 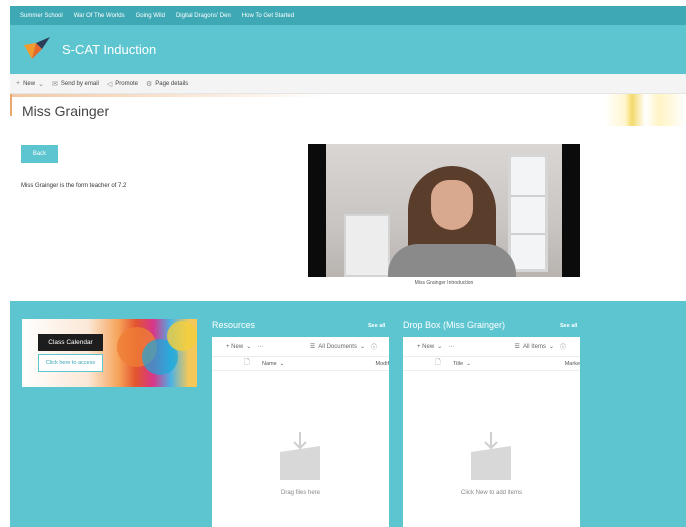 I want to click on page-details-button: ⚙ Page details, so click(x=167, y=84).